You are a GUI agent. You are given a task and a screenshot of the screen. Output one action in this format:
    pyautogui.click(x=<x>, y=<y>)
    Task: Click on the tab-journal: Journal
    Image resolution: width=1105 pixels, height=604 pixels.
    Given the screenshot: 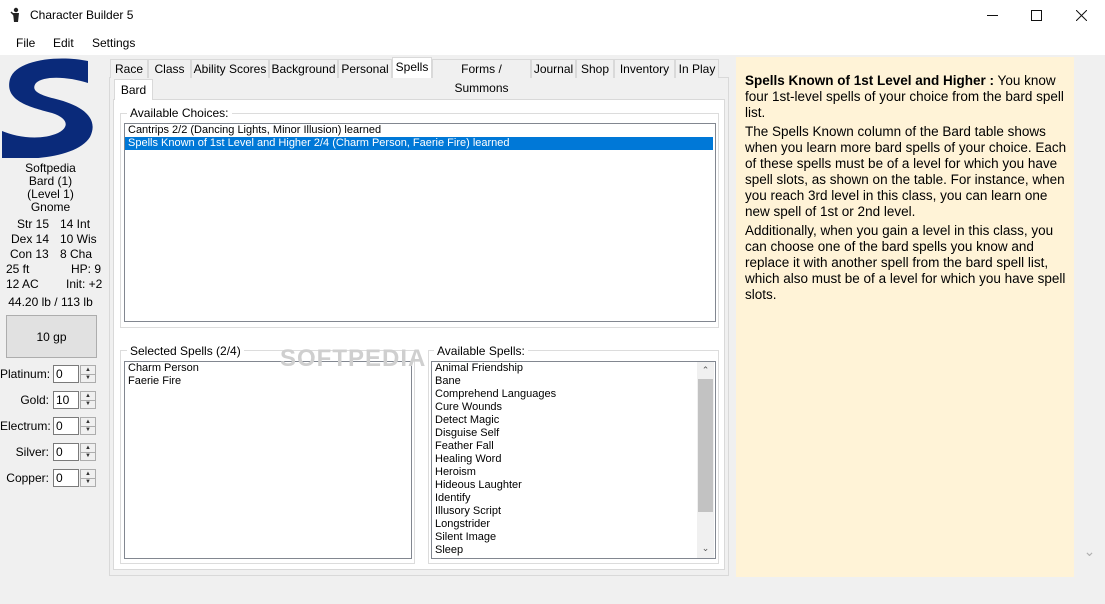 What is the action you would take?
    pyautogui.click(x=553, y=68)
    